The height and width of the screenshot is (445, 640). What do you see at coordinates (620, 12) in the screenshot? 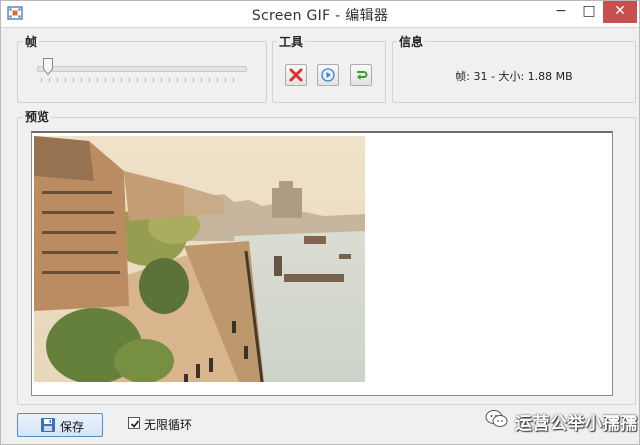
I see `close-button: ✕` at bounding box center [620, 12].